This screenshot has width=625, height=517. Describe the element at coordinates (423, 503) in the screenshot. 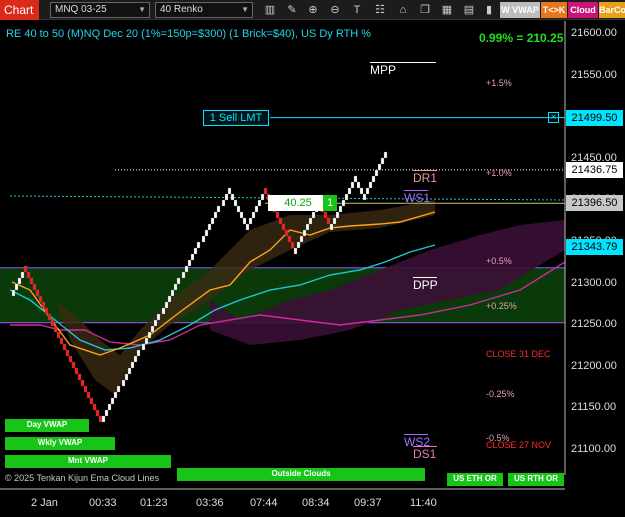

I see `time-tick-label: 11:40` at that location.